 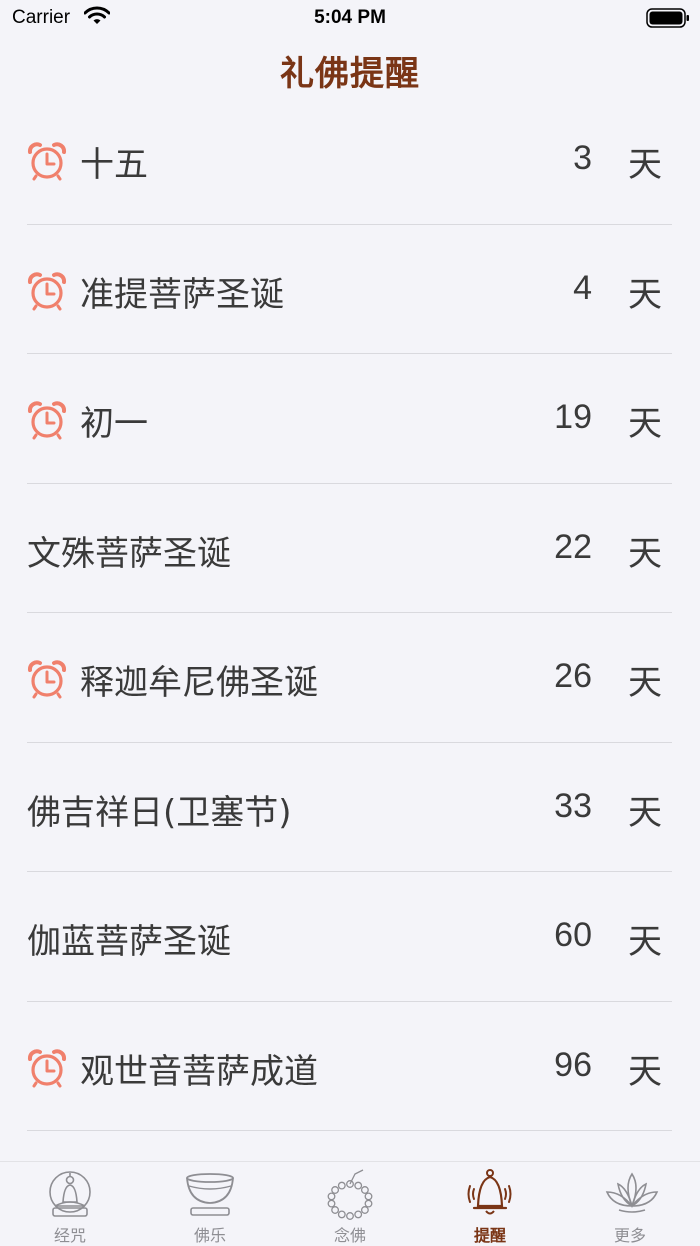 What do you see at coordinates (350, 74) in the screenshot?
I see `page-title: 礼佛提醒` at bounding box center [350, 74].